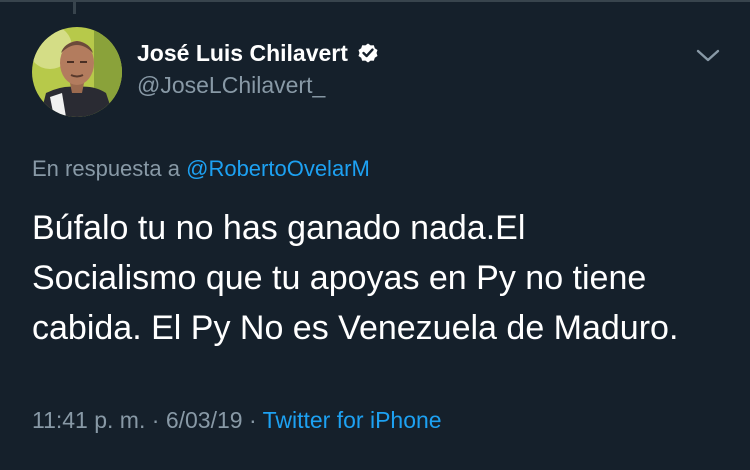  What do you see at coordinates (375, 1) in the screenshot?
I see `top-divider` at bounding box center [375, 1].